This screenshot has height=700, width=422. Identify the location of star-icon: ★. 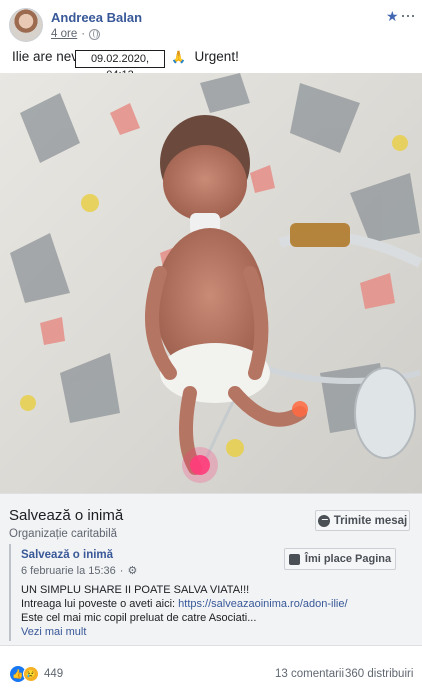
(392, 16).